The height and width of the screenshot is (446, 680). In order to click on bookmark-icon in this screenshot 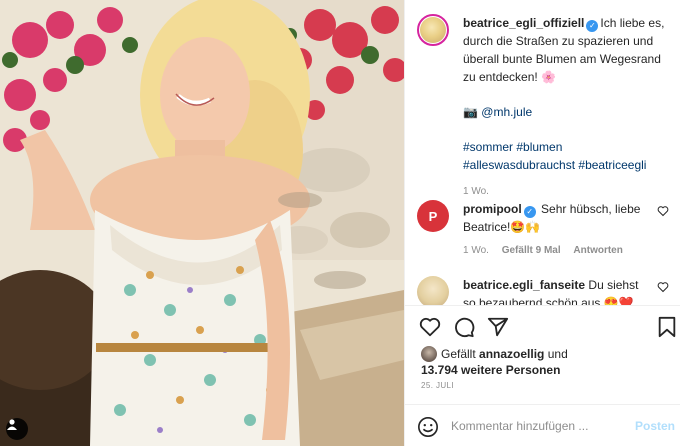, I will do `click(667, 327)`.